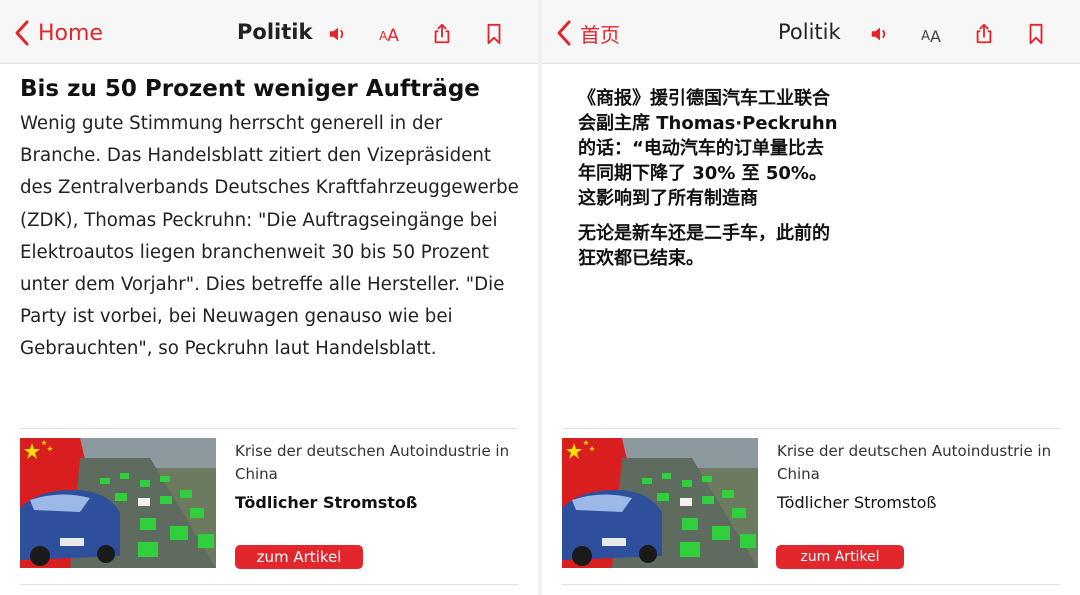  I want to click on nav-bar: Home Politik AA, so click(269, 32).